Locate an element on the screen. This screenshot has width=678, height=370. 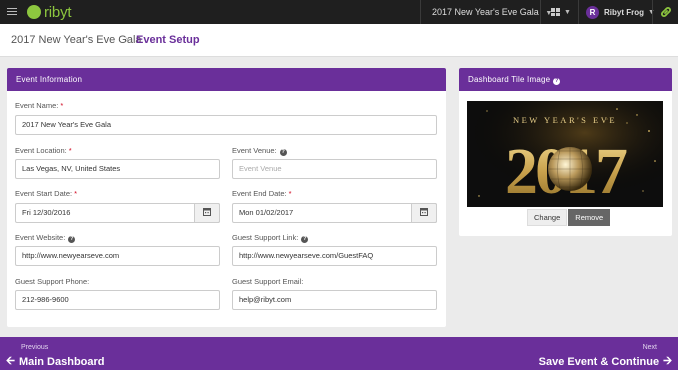
panel-title: Event Information is located at coordinates (226, 79).